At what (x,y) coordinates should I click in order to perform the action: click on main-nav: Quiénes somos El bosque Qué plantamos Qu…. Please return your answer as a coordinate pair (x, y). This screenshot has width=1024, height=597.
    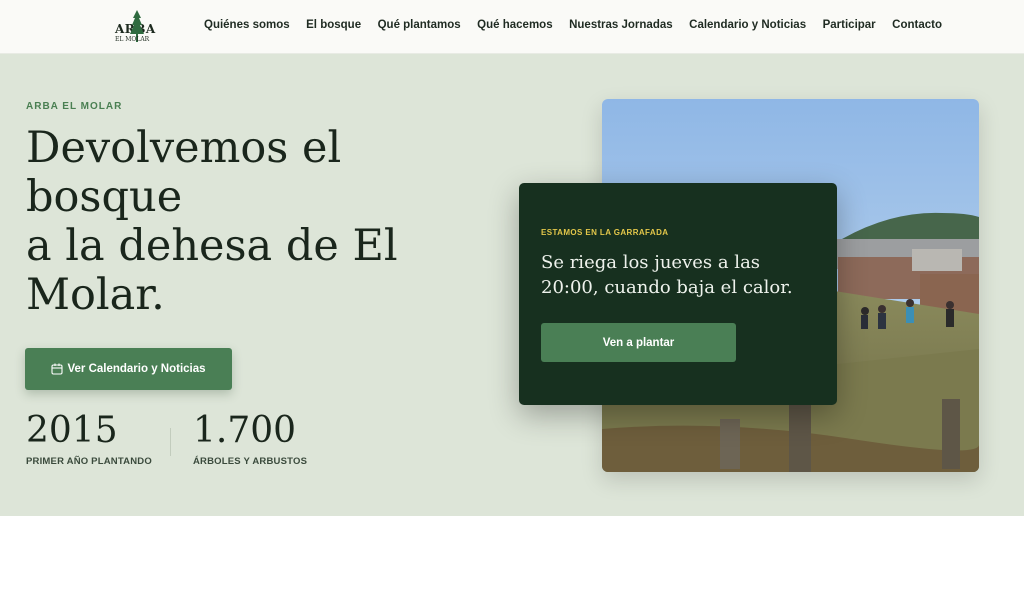
    Looking at the image, I should click on (581, 25).